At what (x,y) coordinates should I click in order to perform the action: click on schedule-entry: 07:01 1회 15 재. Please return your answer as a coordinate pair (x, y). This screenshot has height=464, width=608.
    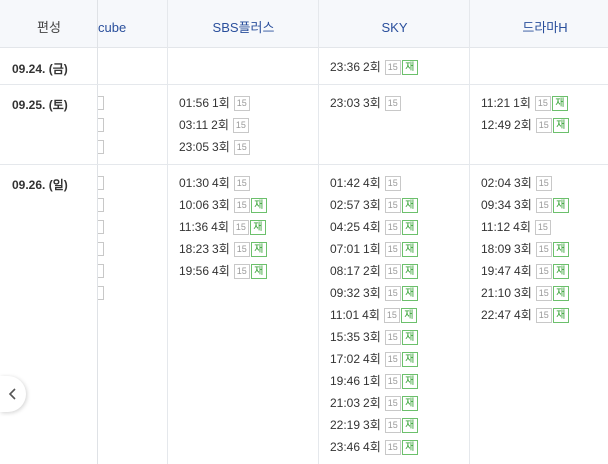
    Looking at the image, I should click on (374, 249).